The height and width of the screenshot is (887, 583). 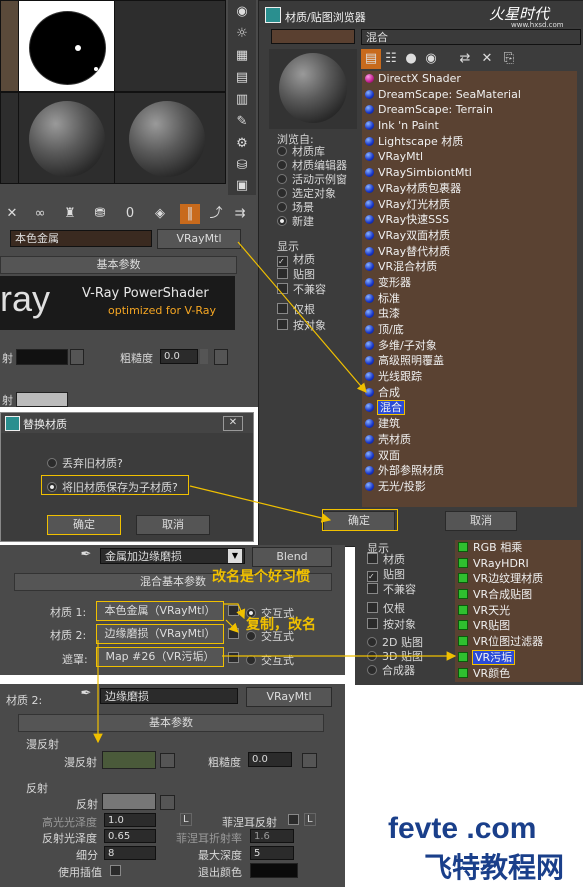 I want to click on arrow-keep-to-ok, so click(x=260, y=504).